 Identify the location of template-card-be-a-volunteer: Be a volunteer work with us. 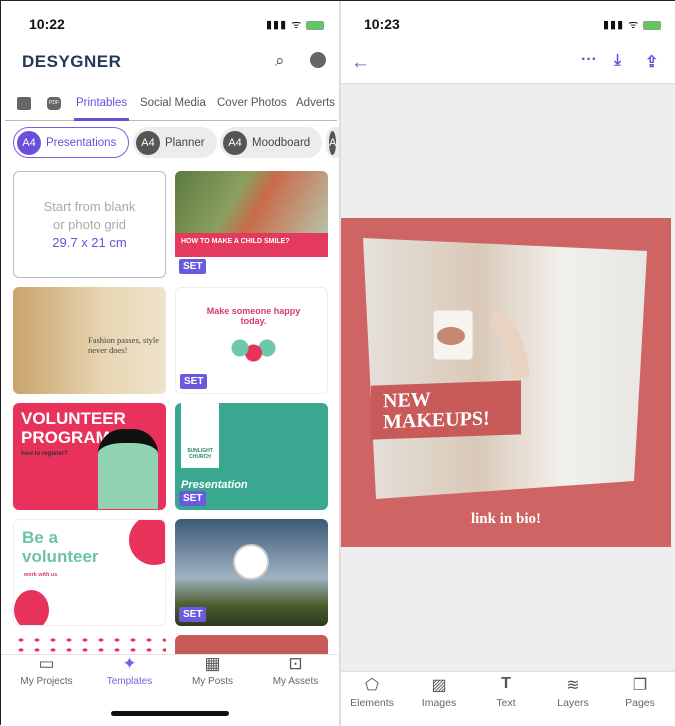
(89, 572).